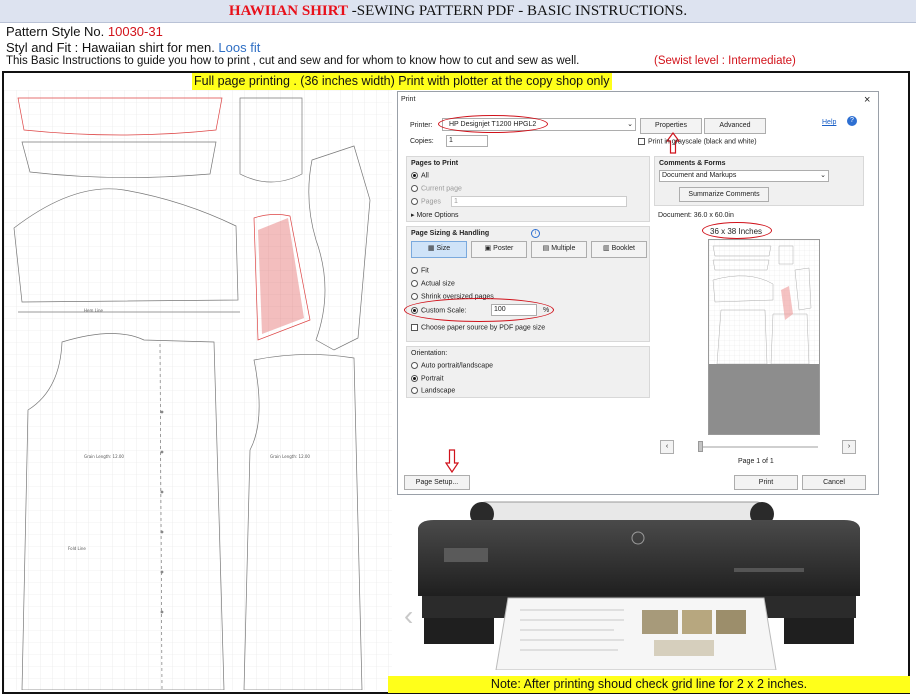 The image size is (916, 700). I want to click on radio-current-label: Current page, so click(441, 189).